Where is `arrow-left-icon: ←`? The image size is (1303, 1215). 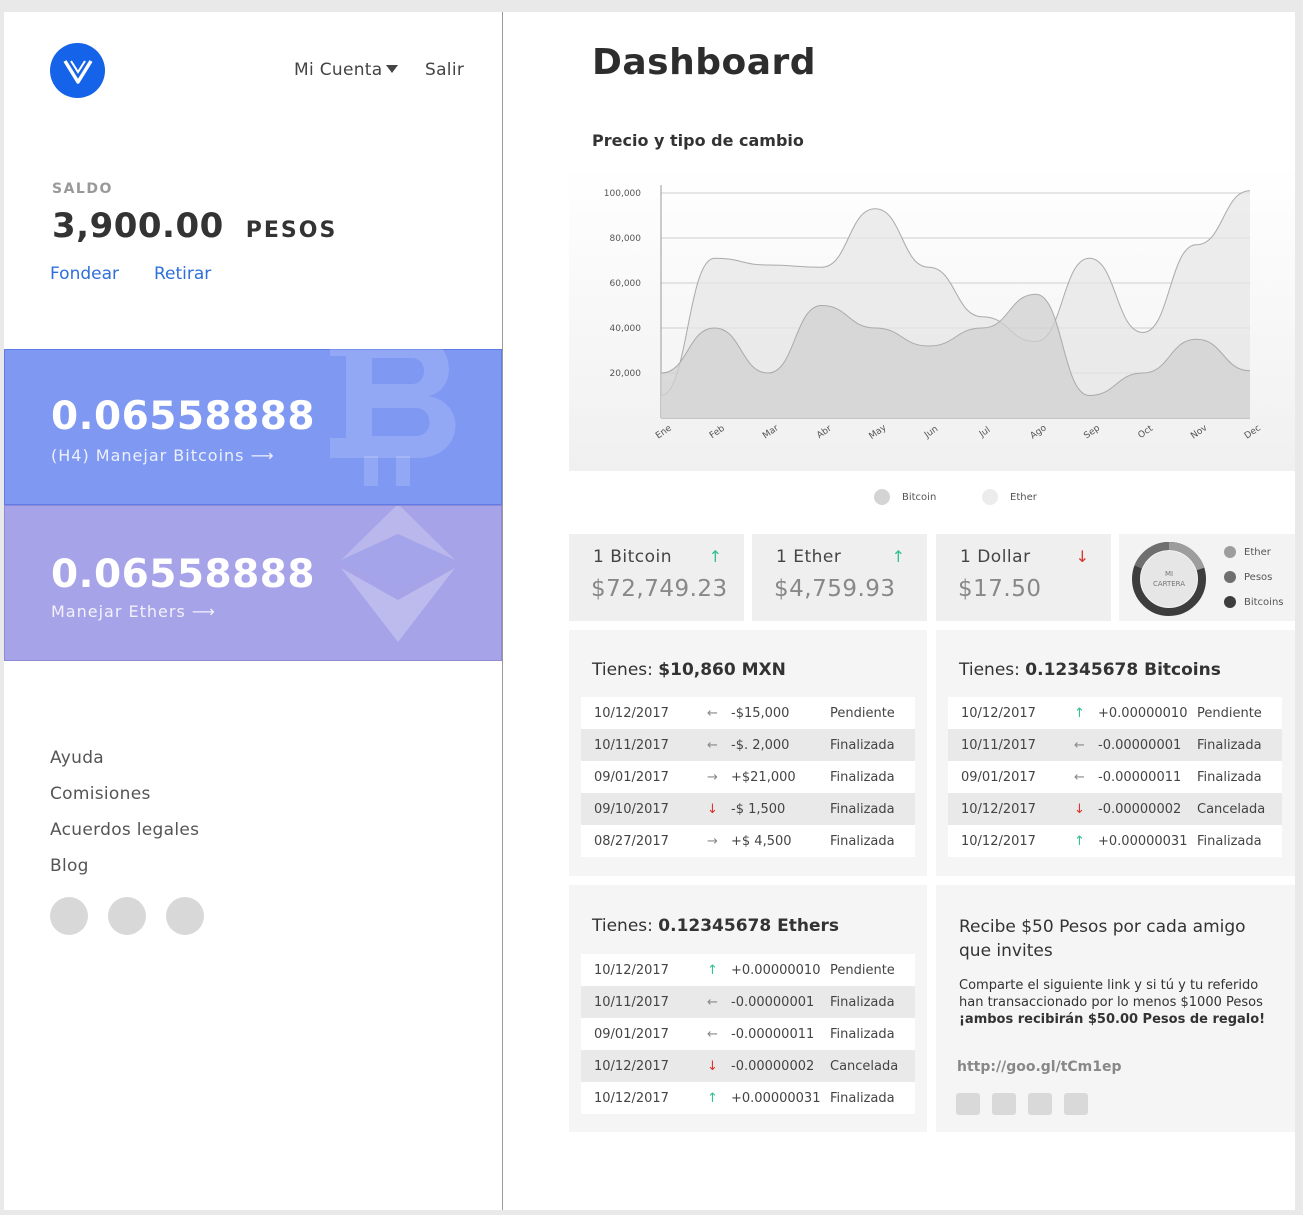 arrow-left-icon: ← is located at coordinates (1079, 745).